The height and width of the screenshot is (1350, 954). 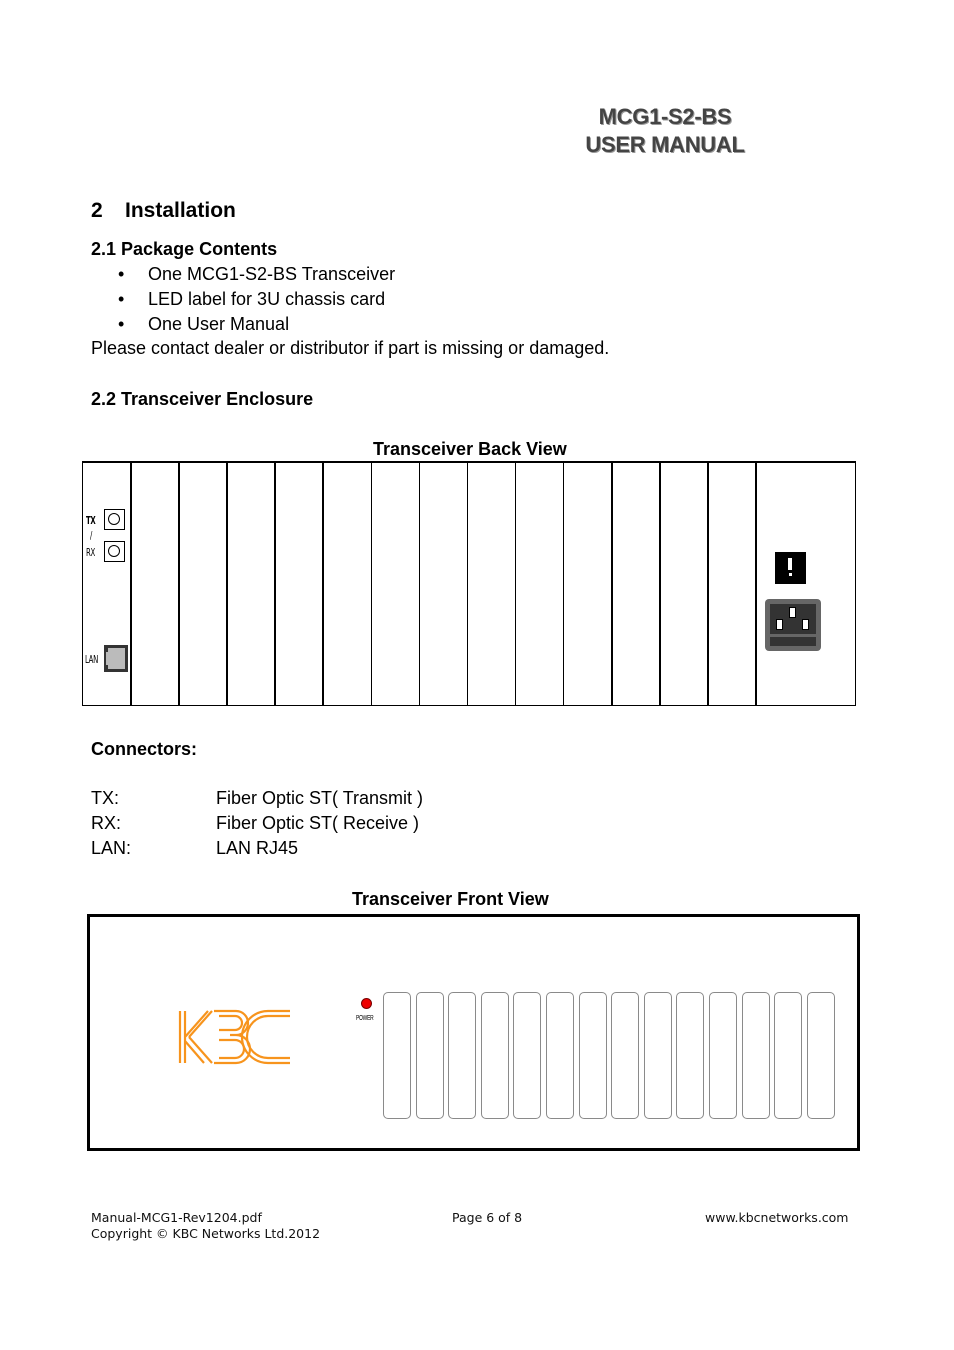 I want to click on subsection-package-contents-heading: 2.1 Package Contents, so click(x=184, y=249).